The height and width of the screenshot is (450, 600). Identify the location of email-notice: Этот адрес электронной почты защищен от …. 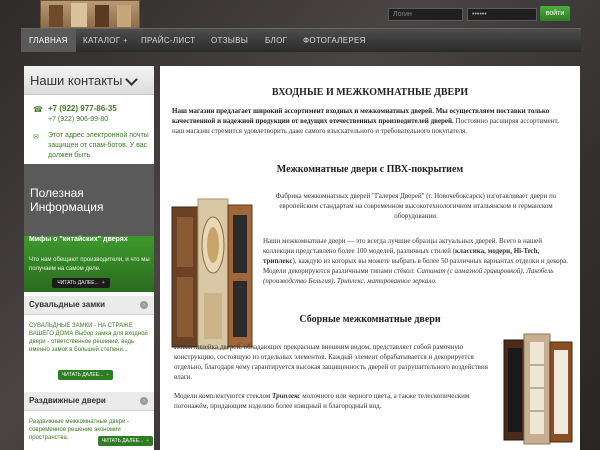
(98, 145).